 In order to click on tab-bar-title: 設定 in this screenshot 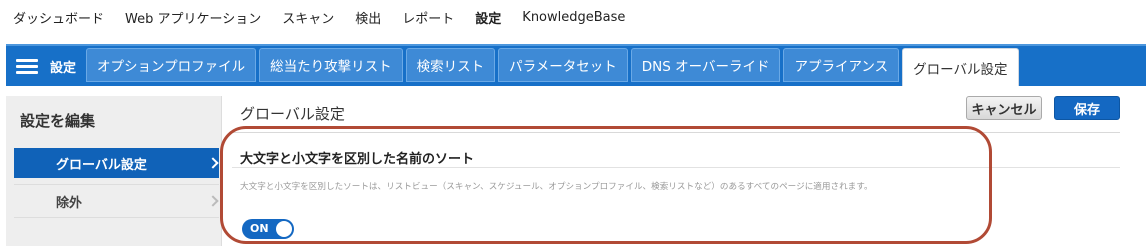, I will do `click(46, 66)`.